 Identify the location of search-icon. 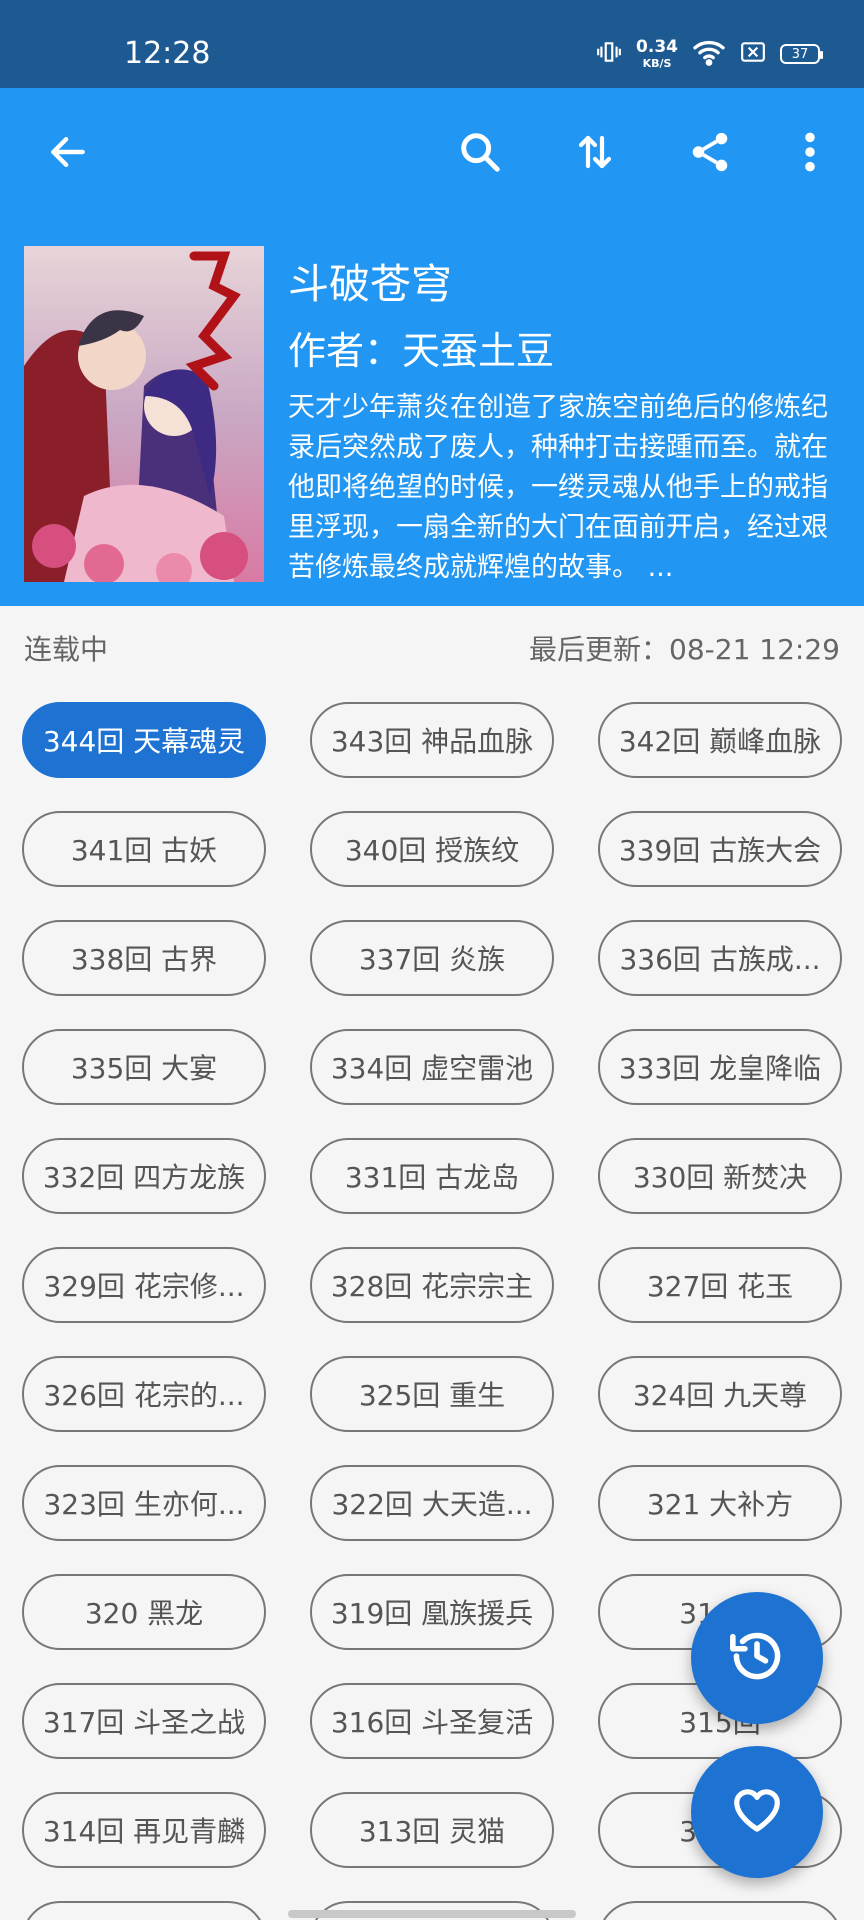
(480, 154).